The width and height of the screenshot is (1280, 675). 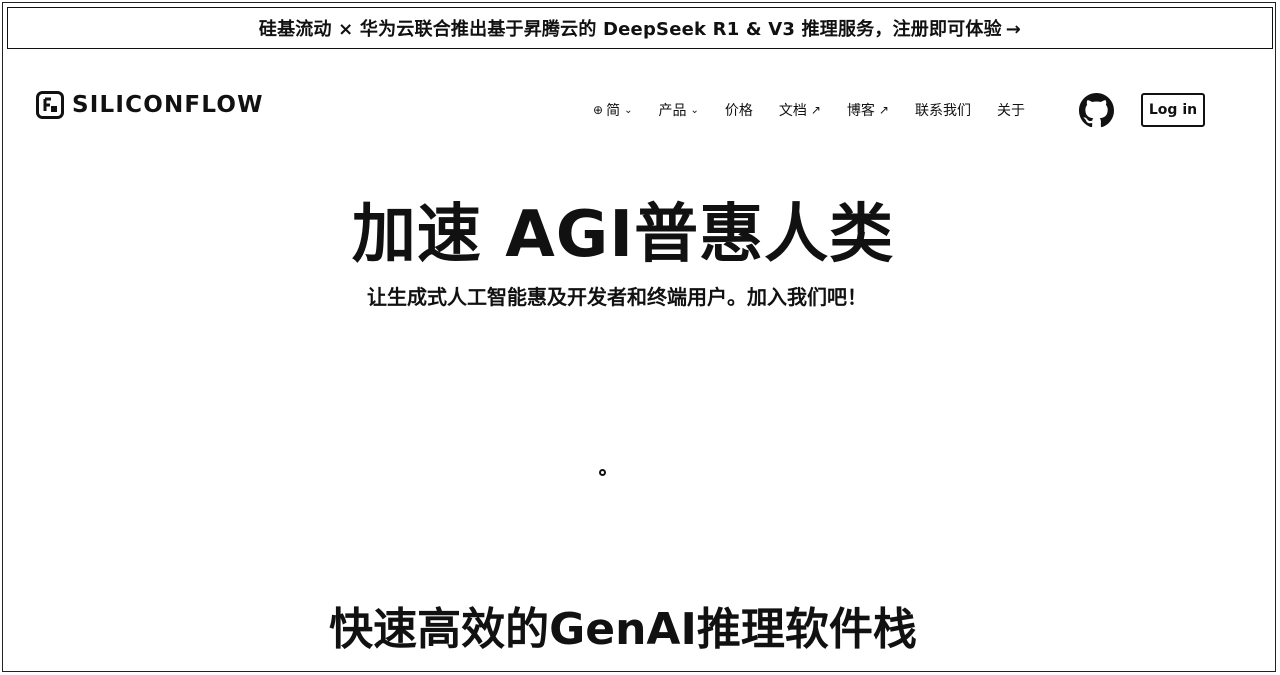 I want to click on nav-language: ⊕ 简 ⌄, so click(x=612, y=110).